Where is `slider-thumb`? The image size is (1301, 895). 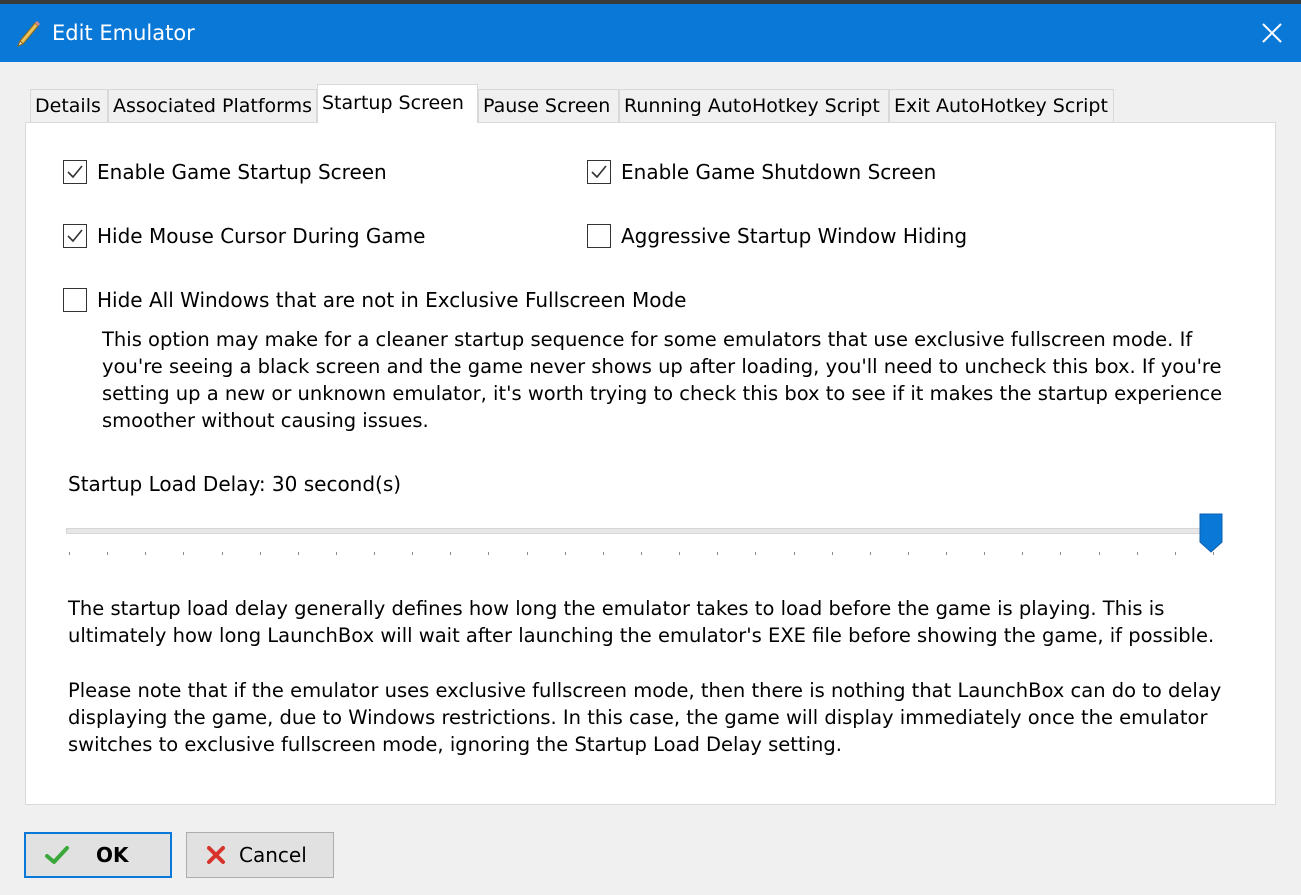 slider-thumb is located at coordinates (1211, 533).